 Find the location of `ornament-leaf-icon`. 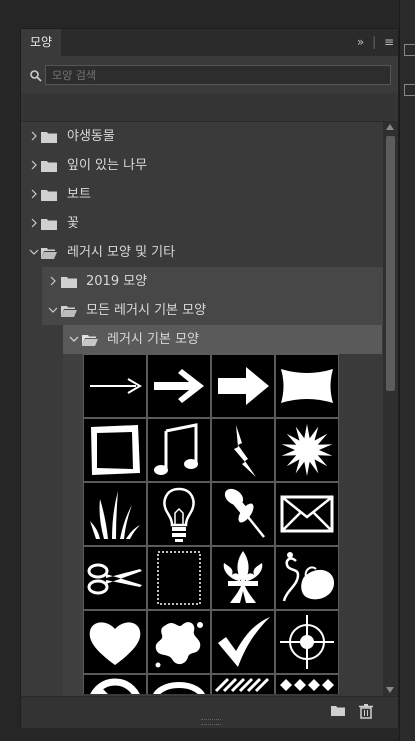

ornament-leaf-icon is located at coordinates (308, 577).